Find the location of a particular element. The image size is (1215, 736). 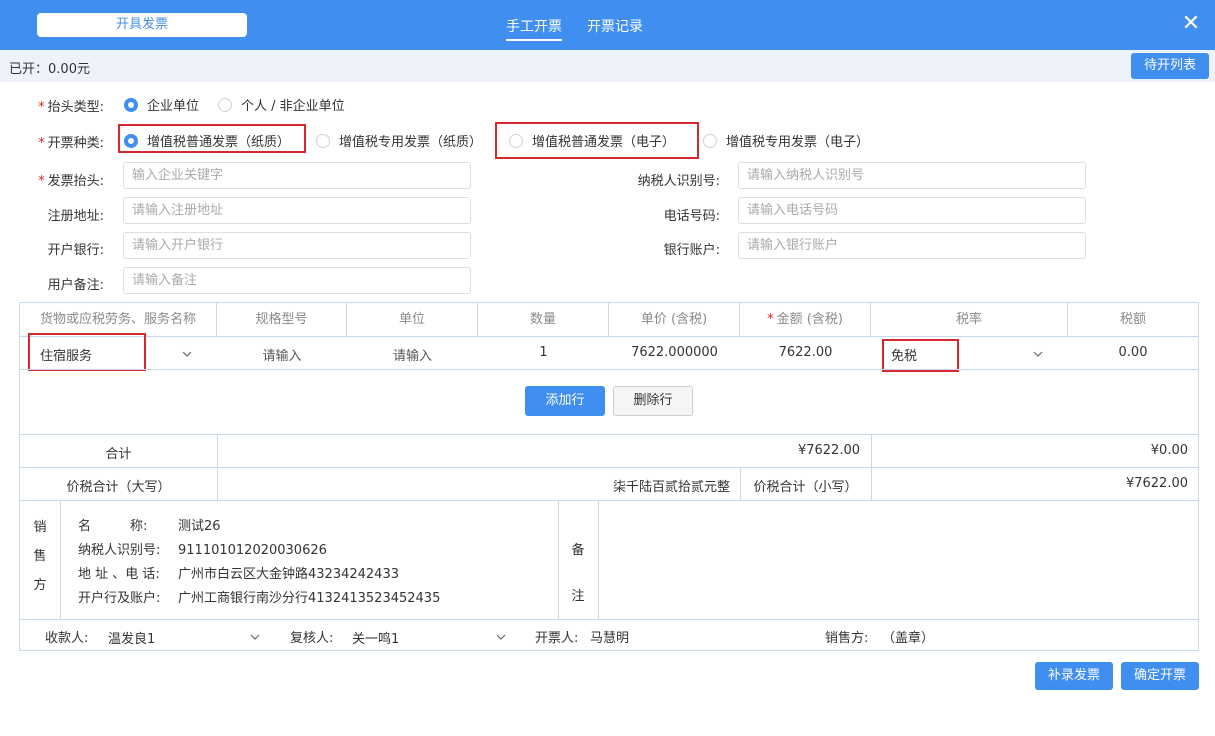

col-header-amount: * 金额 (含税) is located at coordinates (805, 319).